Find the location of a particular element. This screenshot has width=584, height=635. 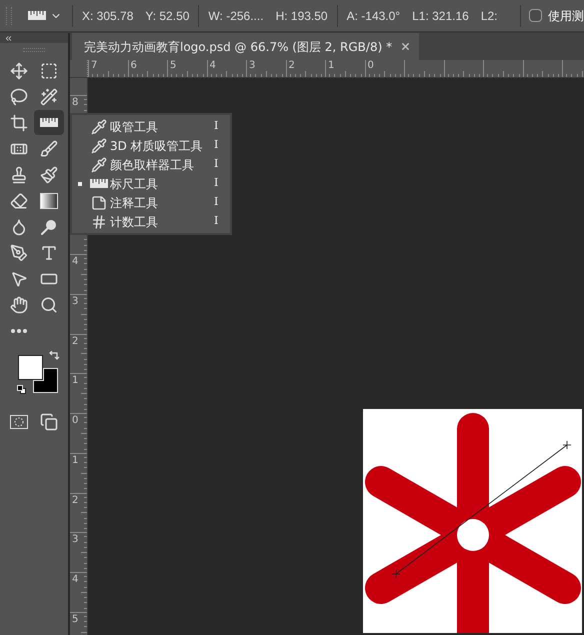

quick-mask-icon is located at coordinates (19, 422).